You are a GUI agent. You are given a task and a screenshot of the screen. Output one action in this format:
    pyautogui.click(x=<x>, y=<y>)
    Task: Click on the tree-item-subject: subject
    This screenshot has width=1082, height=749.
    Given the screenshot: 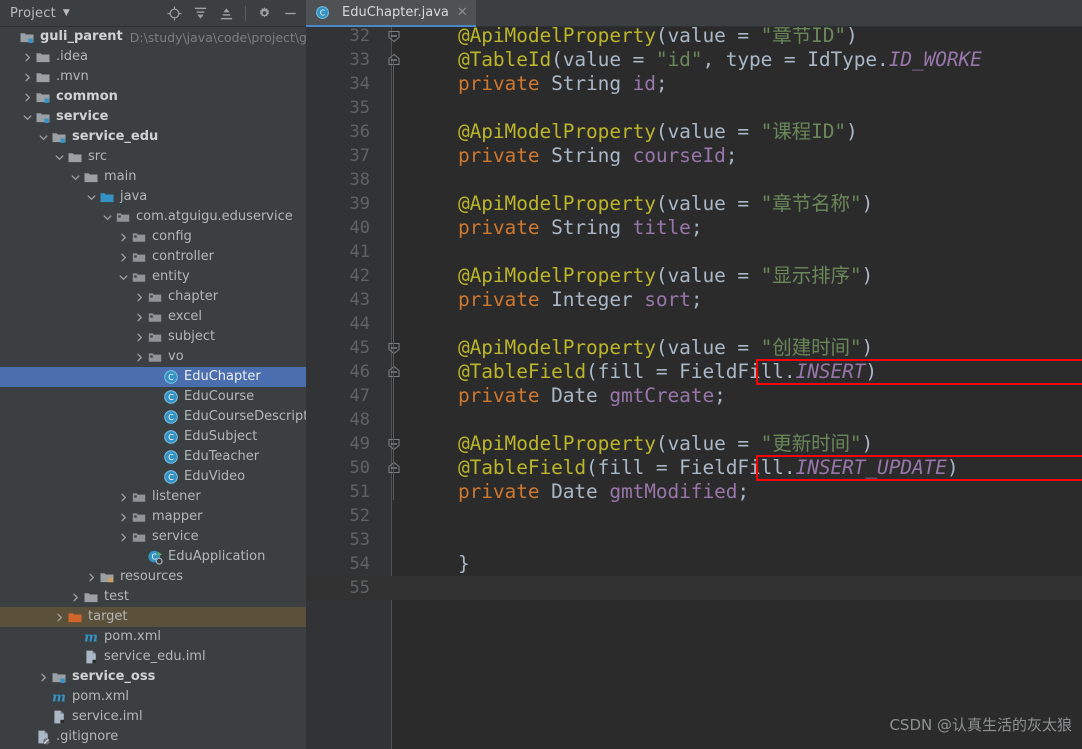 What is the action you would take?
    pyautogui.click(x=153, y=337)
    